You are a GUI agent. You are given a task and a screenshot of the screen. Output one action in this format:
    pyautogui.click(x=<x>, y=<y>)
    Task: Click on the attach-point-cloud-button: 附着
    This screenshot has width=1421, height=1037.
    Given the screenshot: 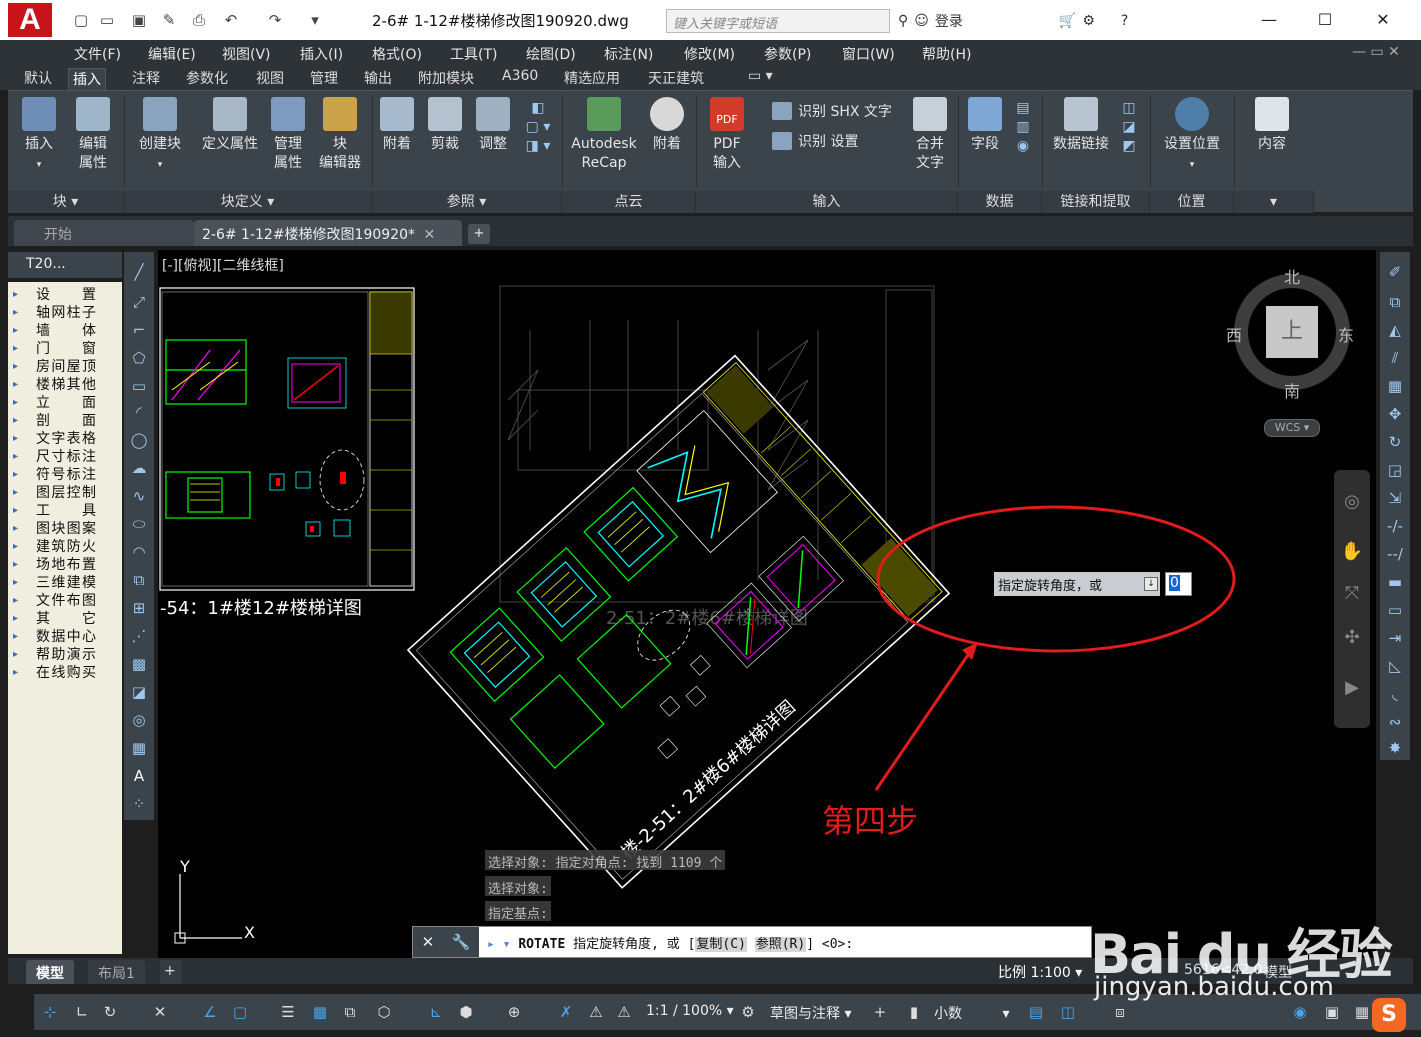 What is the action you would take?
    pyautogui.click(x=667, y=125)
    